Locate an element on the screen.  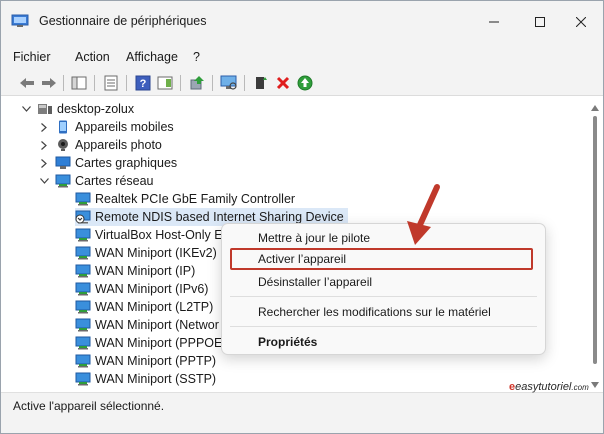
scroll-up-icon is located at coordinates (595, 107).